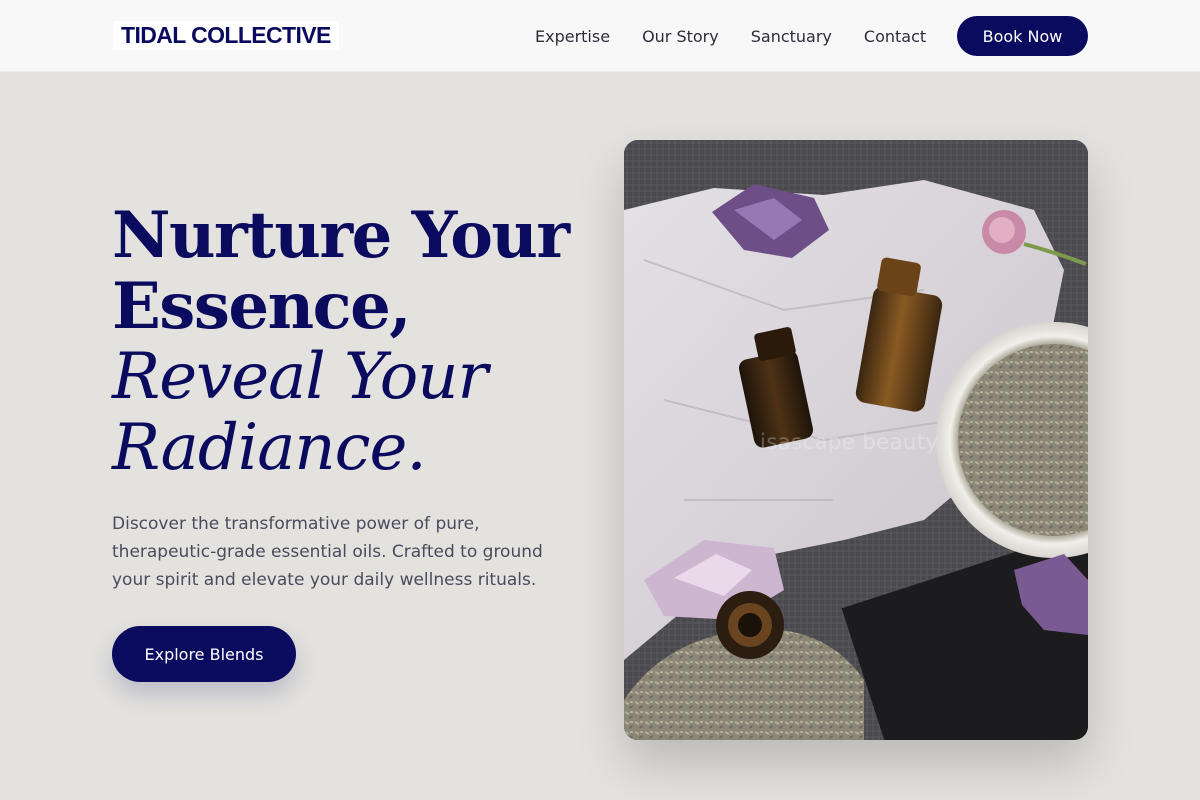 The image size is (1200, 800). What do you see at coordinates (895, 36) in the screenshot?
I see `nav-link-contact: Contact` at bounding box center [895, 36].